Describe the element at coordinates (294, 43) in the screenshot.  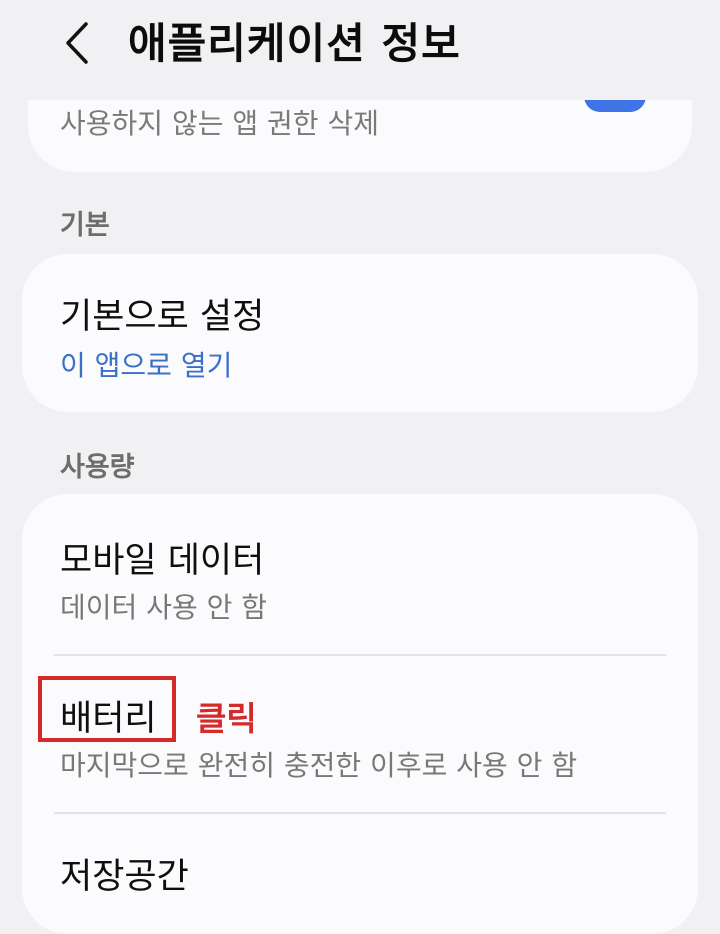
I see `page-title: 애플리케이션 정보` at that location.